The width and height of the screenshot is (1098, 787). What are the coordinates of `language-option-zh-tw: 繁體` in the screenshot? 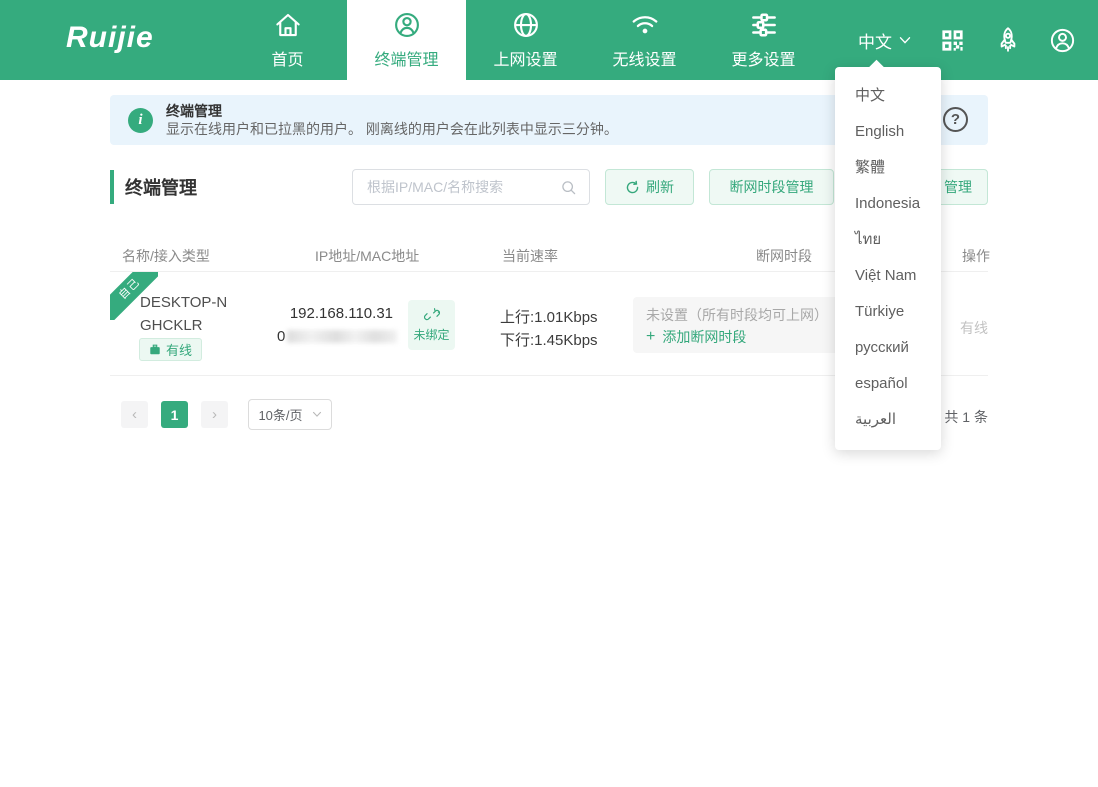 It's located at (888, 168).